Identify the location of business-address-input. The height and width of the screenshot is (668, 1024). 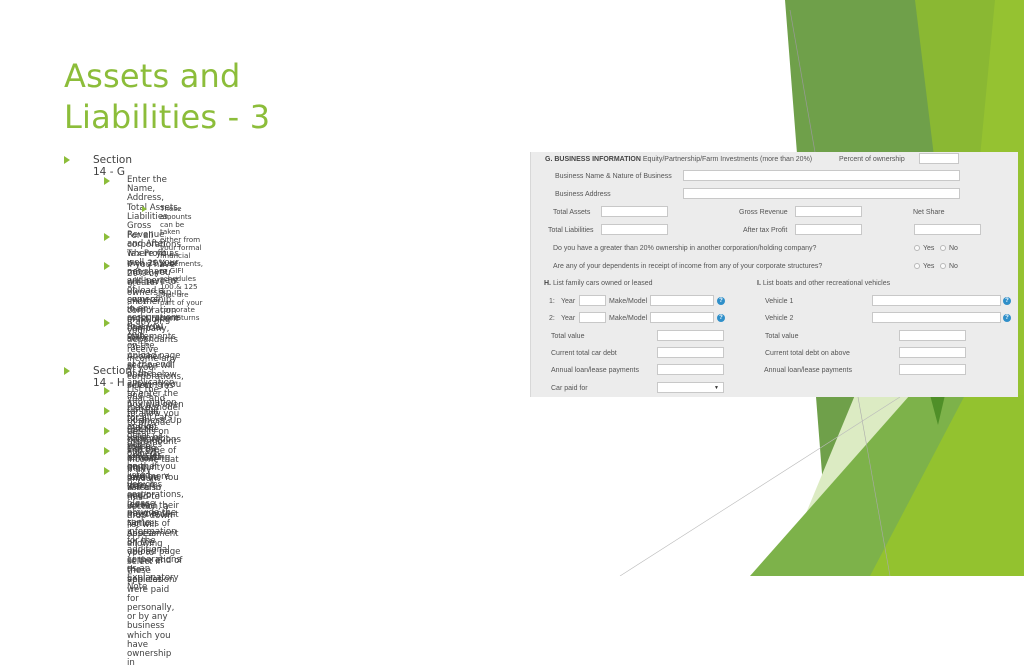
(821, 193).